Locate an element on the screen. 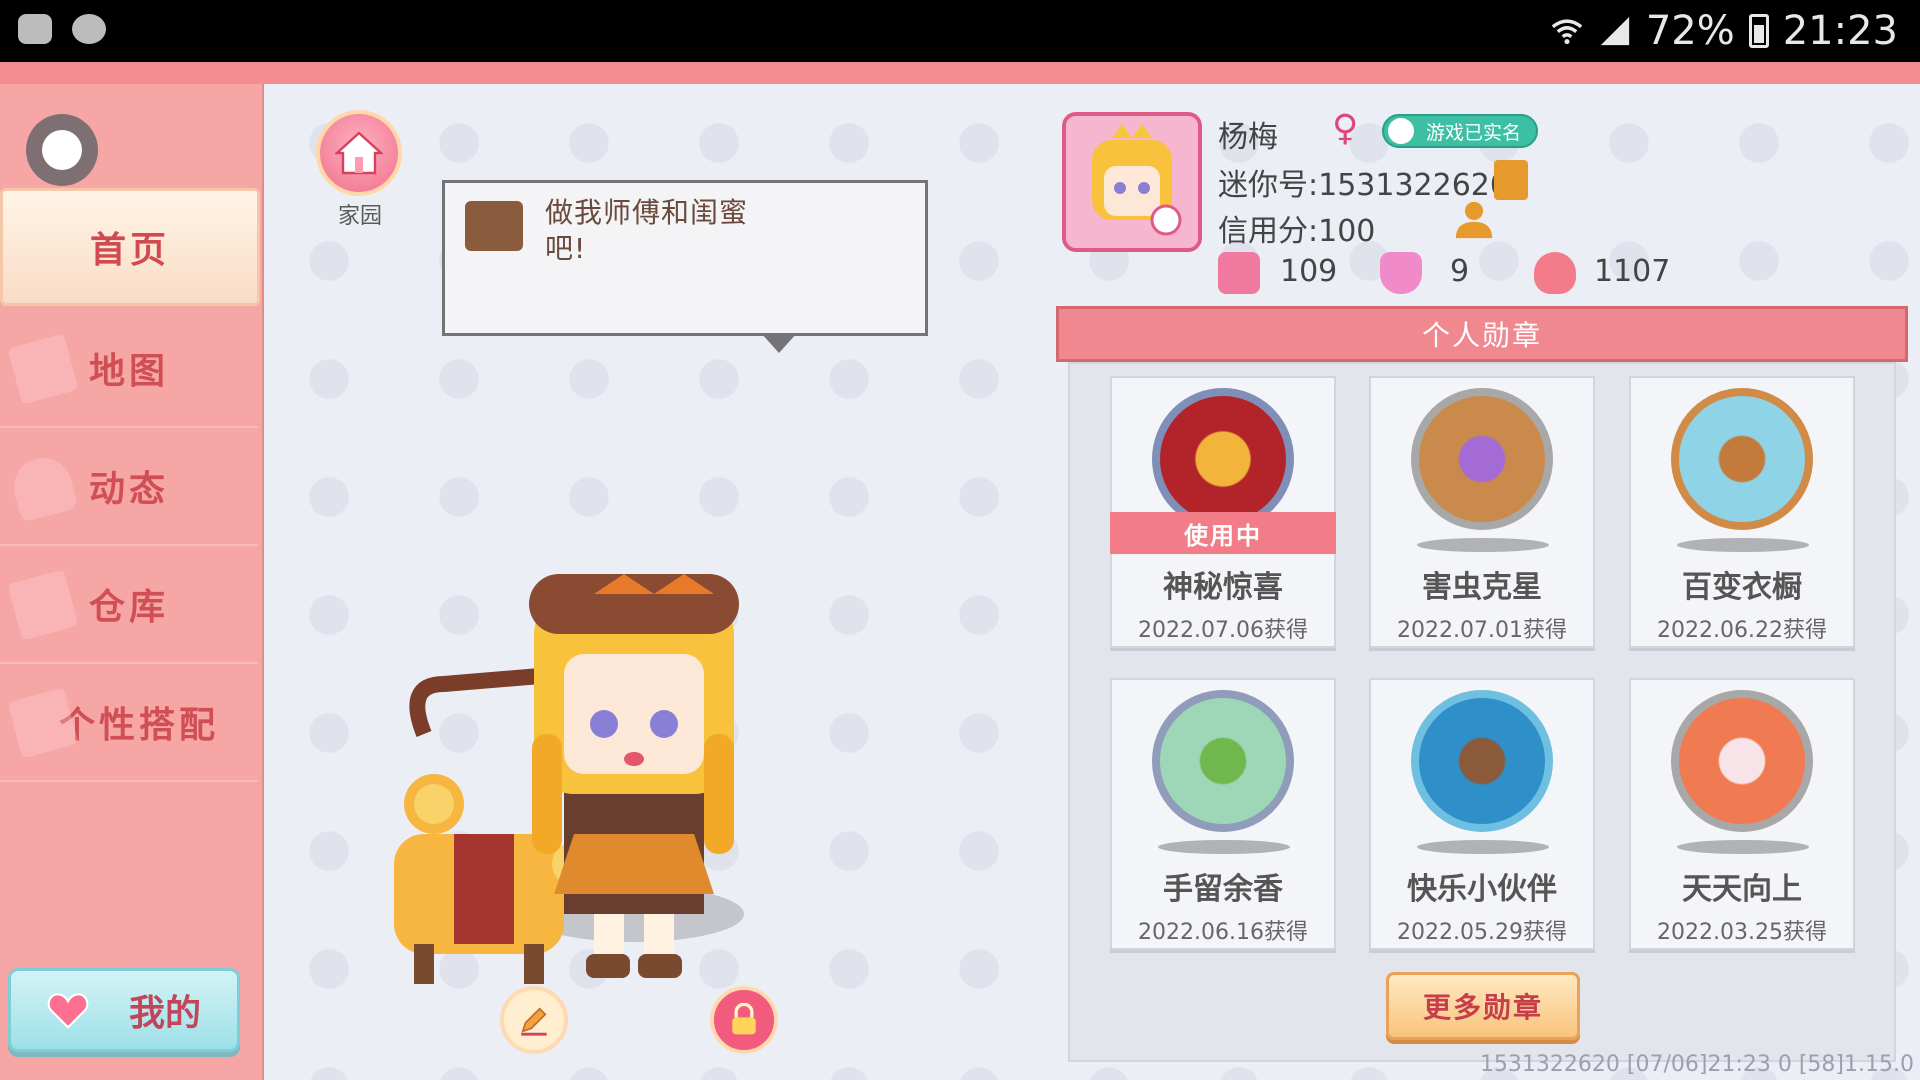 The height and width of the screenshot is (1080, 1920). stat-value: 1107 is located at coordinates (1632, 271).